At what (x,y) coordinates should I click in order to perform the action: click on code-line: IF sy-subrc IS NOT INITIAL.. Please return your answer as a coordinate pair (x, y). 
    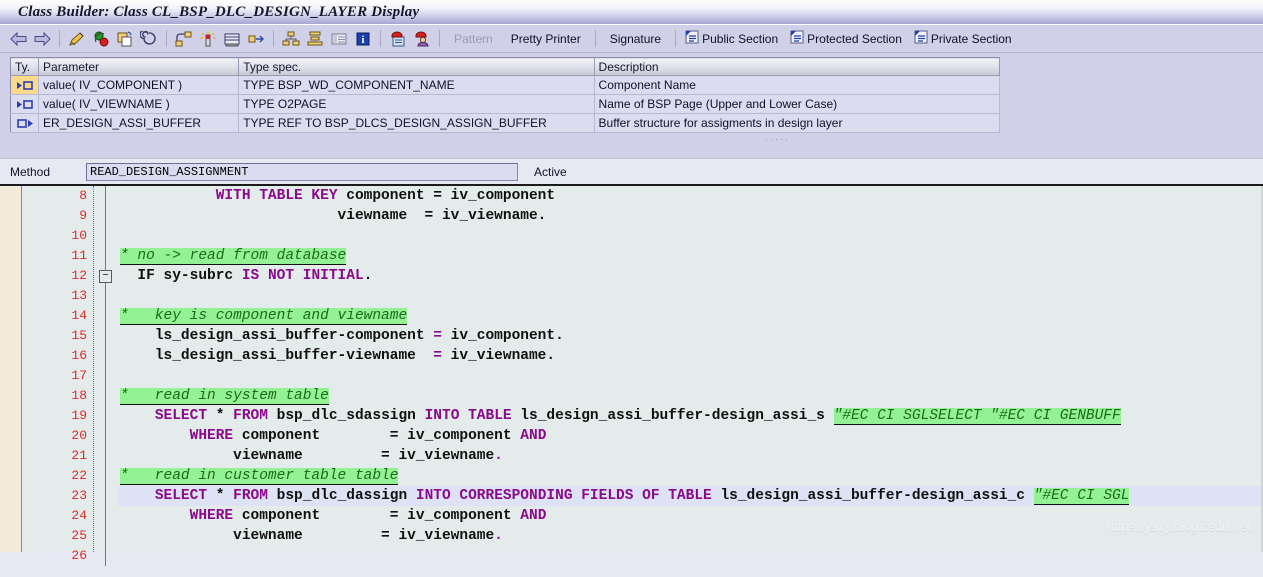
    Looking at the image, I should click on (690, 276).